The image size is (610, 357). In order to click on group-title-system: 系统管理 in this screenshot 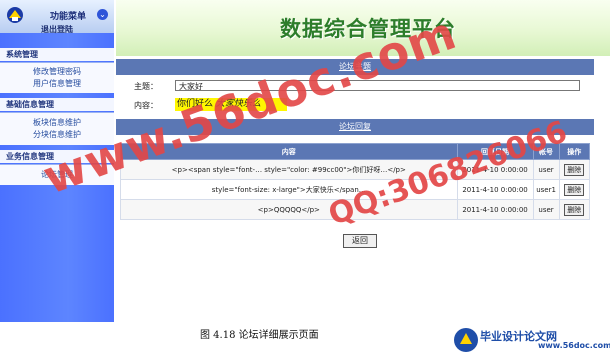, I will do `click(57, 54)`.